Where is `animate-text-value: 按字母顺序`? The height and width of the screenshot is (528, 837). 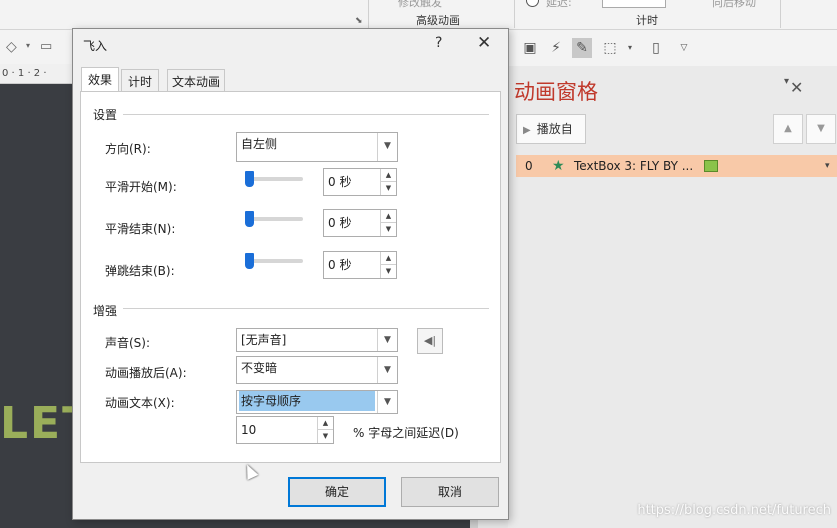
animate-text-value: 按字母顺序 is located at coordinates (307, 401).